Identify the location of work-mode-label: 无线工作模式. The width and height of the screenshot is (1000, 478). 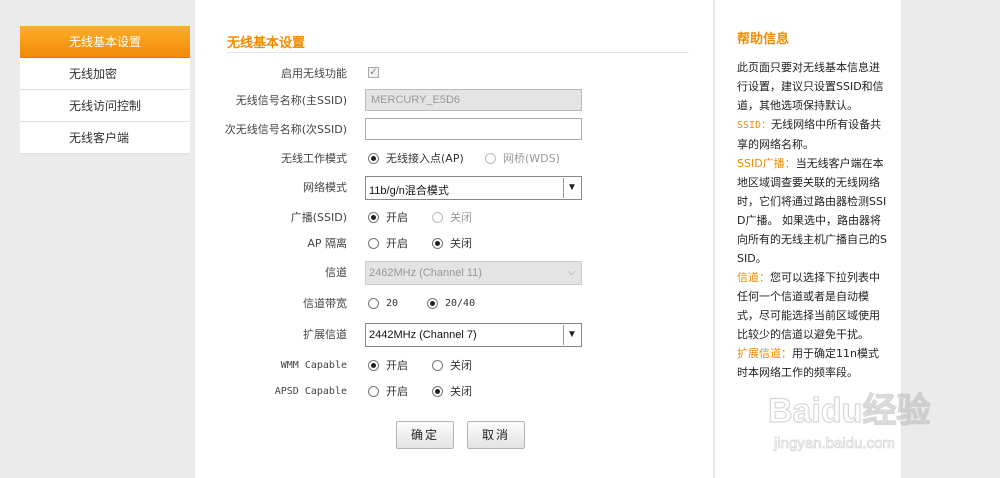
(314, 158).